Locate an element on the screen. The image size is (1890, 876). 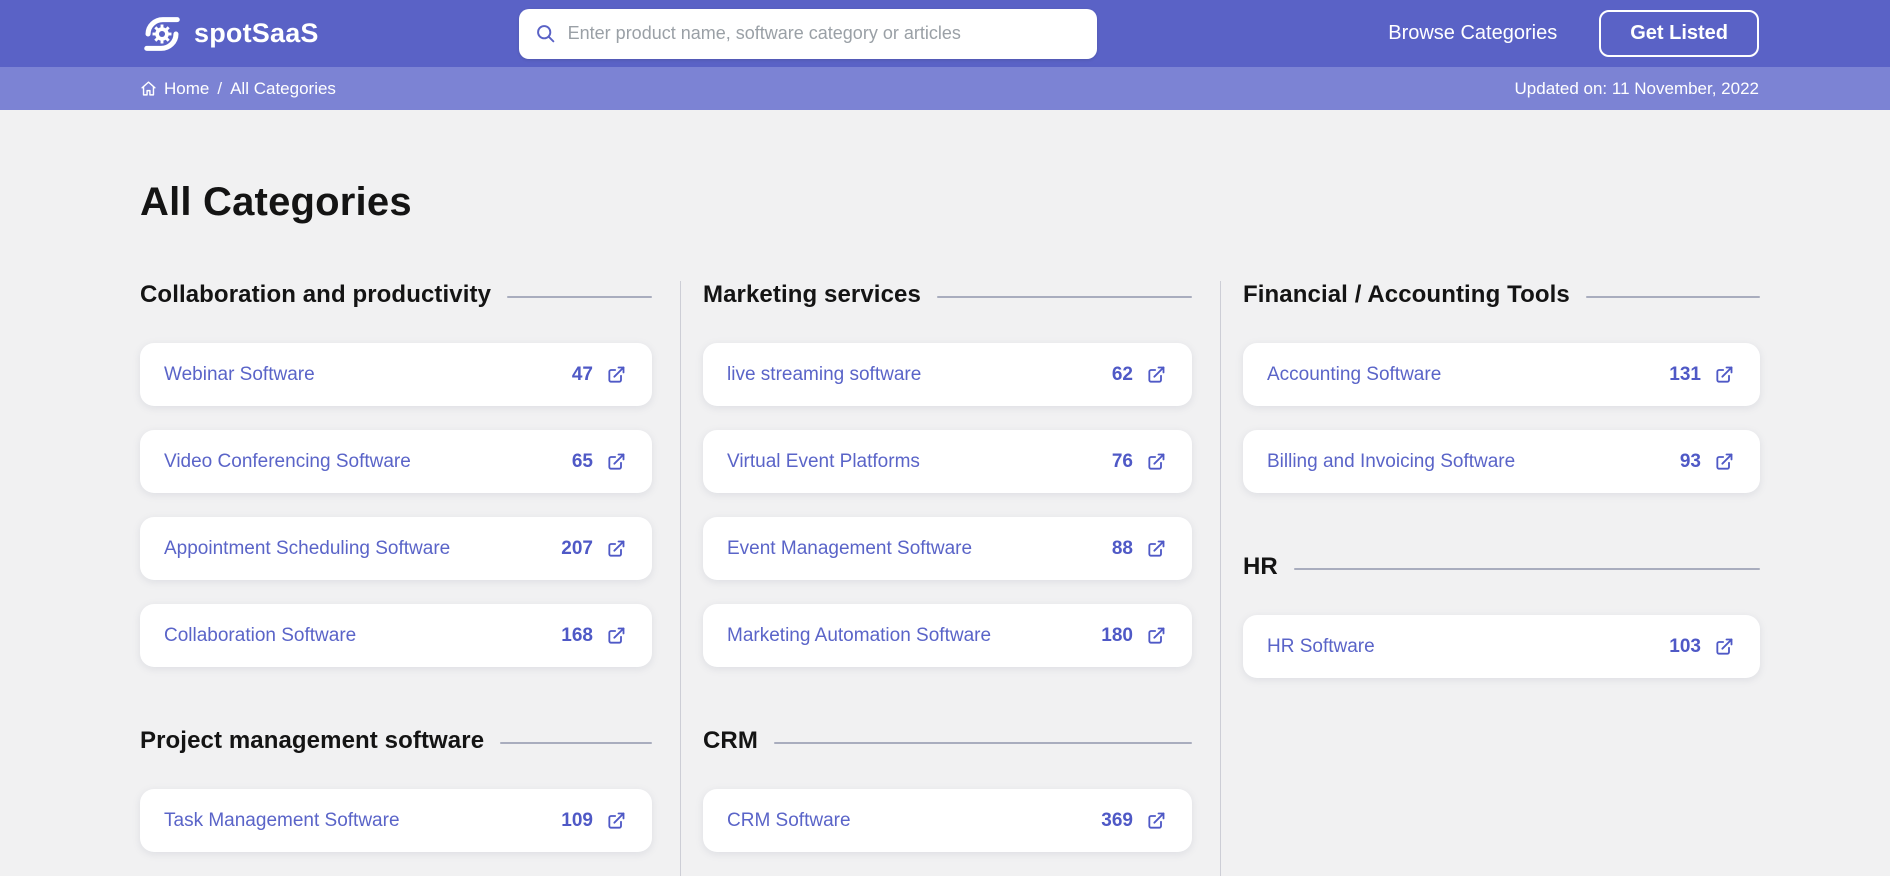
category-meta: 103 is located at coordinates (1701, 647).